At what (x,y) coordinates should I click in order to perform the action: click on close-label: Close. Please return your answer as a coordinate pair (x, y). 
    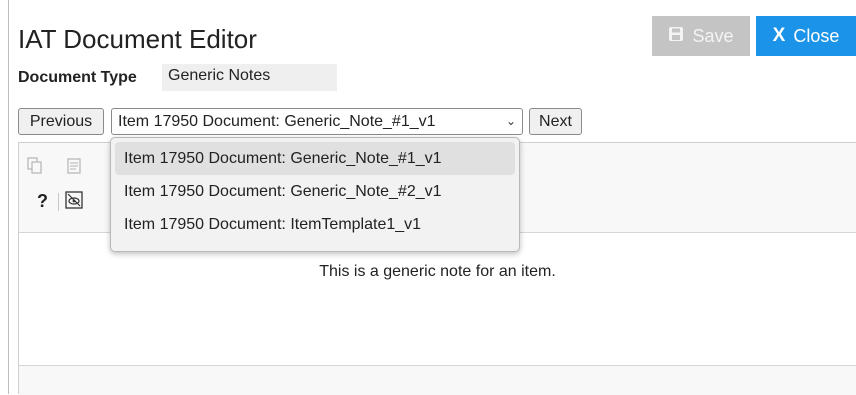
    Looking at the image, I should click on (816, 35).